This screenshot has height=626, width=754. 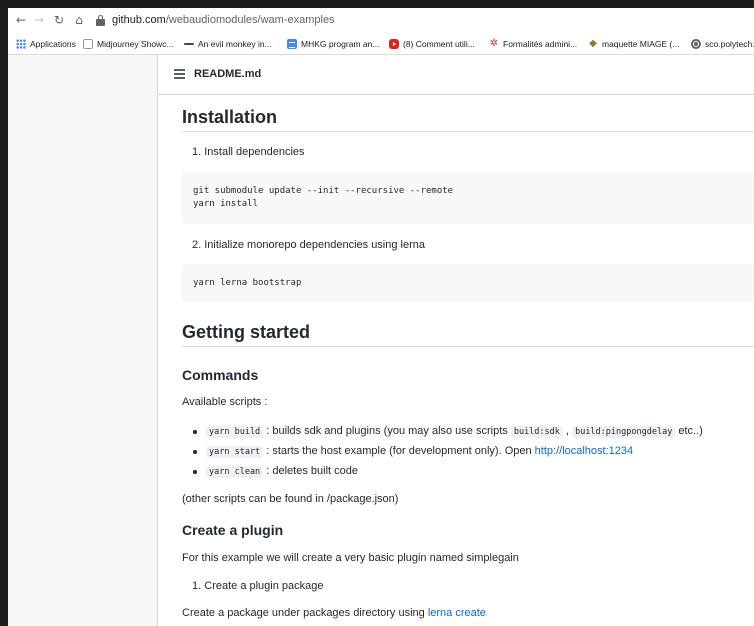 What do you see at coordinates (247, 283) in the screenshot?
I see `code-line: yarn lerna bootstrap` at bounding box center [247, 283].